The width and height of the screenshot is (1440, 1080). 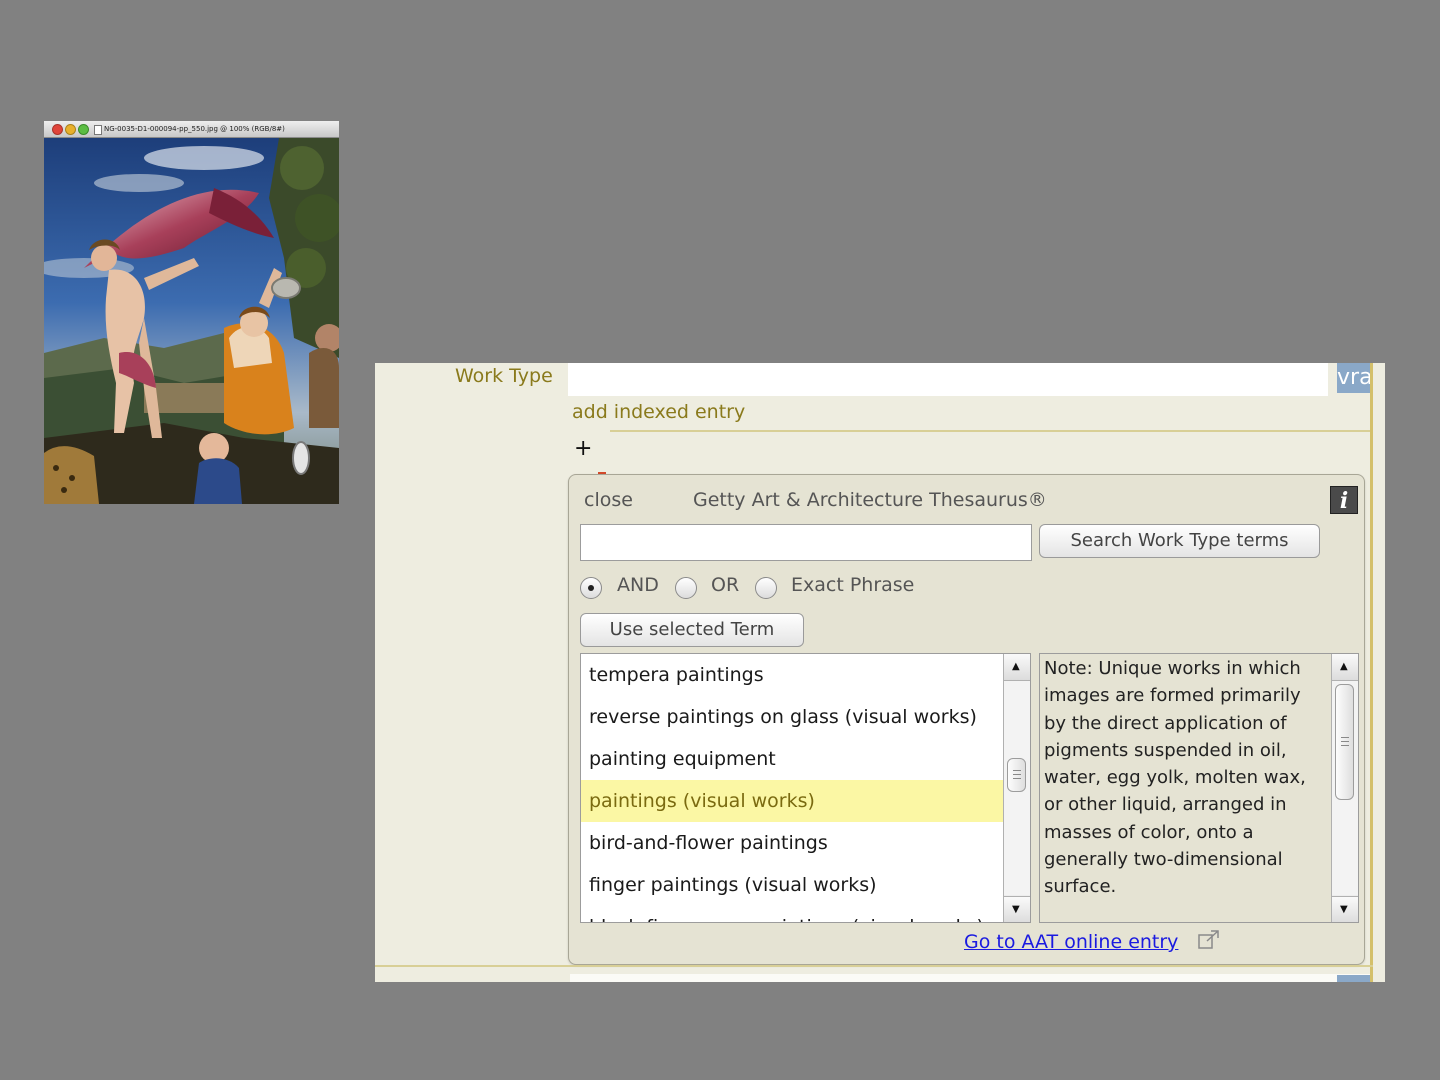 I want to click on add-indexed-entry-label: add indexed entry, so click(x=659, y=412).